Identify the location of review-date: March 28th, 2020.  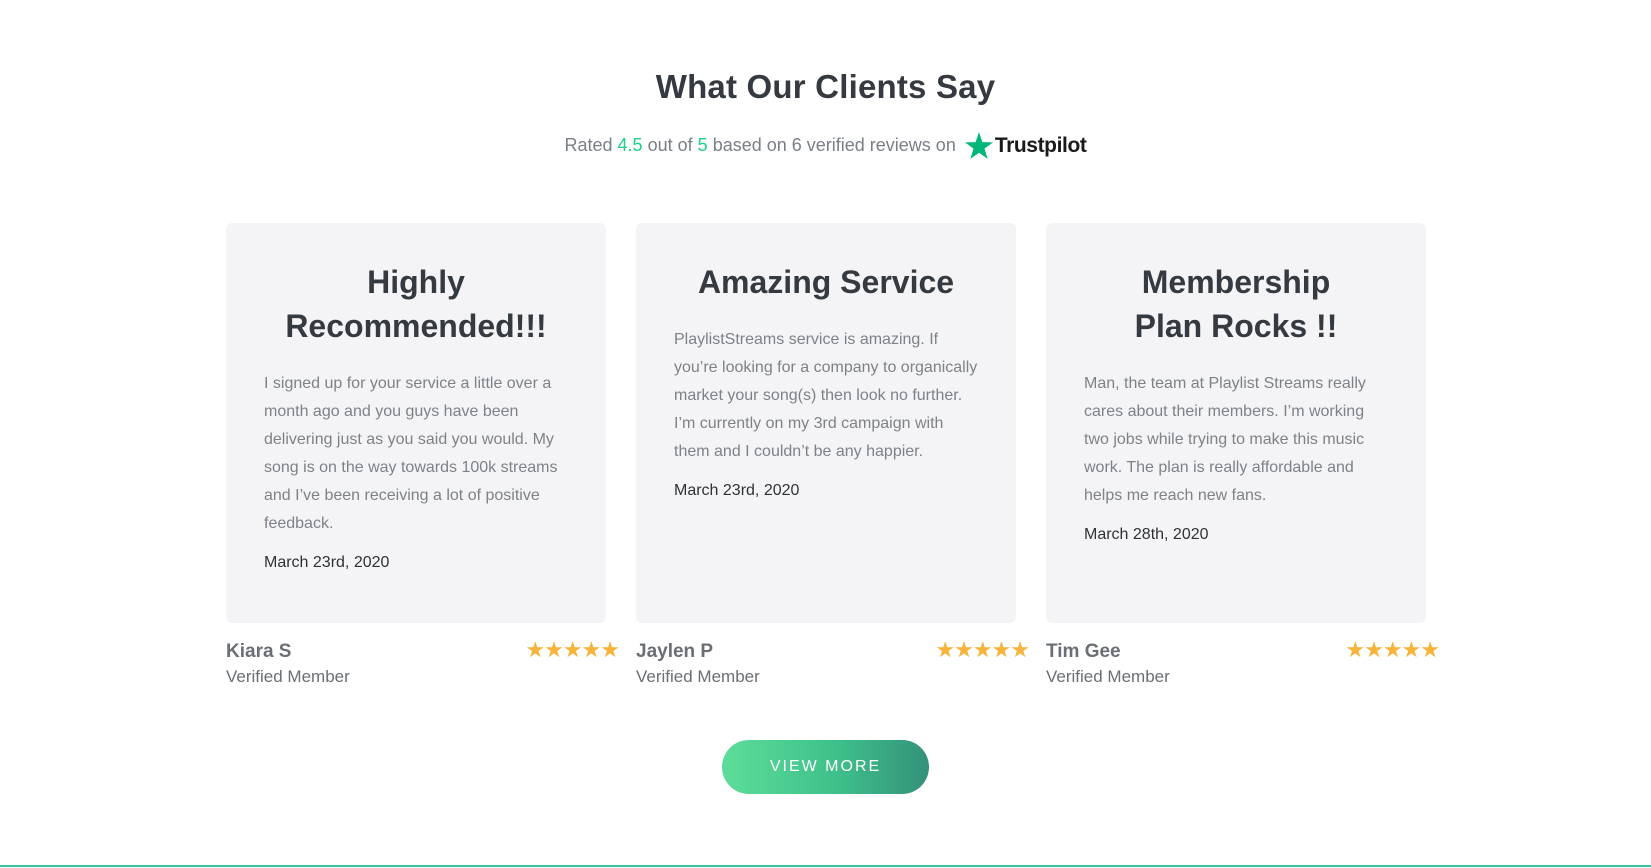
(1146, 534).